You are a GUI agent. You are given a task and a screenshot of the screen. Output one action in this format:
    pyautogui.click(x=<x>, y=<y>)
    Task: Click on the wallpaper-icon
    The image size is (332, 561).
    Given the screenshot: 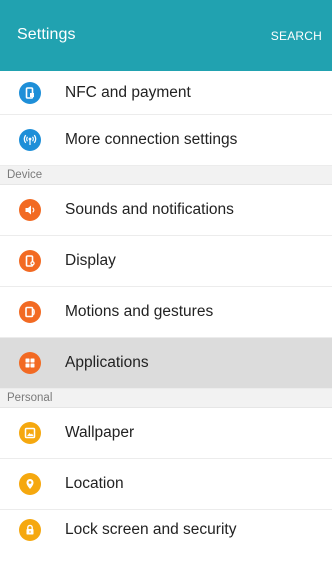 What is the action you would take?
    pyautogui.click(x=30, y=433)
    